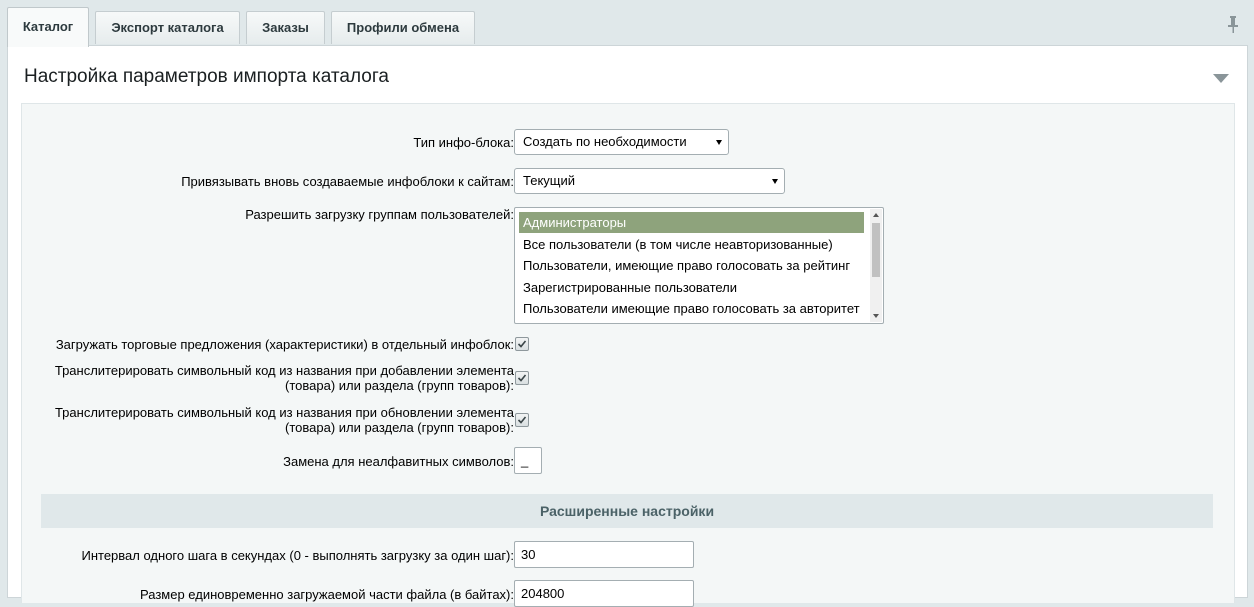 The height and width of the screenshot is (607, 1254). I want to click on tab-orders: Заказы, so click(285, 27).